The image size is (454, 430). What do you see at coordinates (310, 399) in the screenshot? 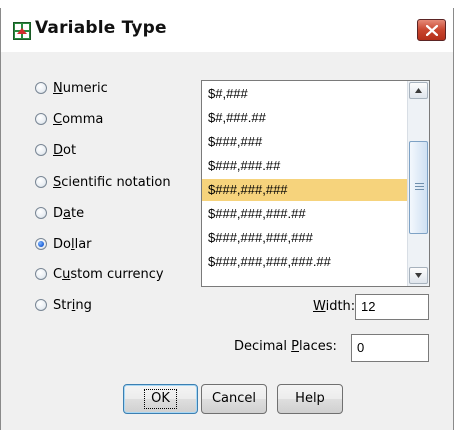
I see `help-button: Help` at bounding box center [310, 399].